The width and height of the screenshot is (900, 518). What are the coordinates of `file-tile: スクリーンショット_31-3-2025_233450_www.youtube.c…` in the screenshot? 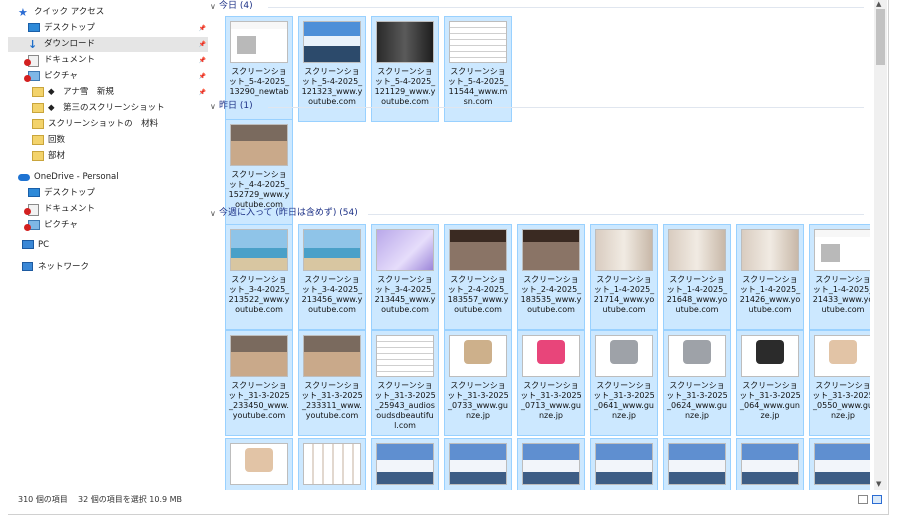 It's located at (259, 383).